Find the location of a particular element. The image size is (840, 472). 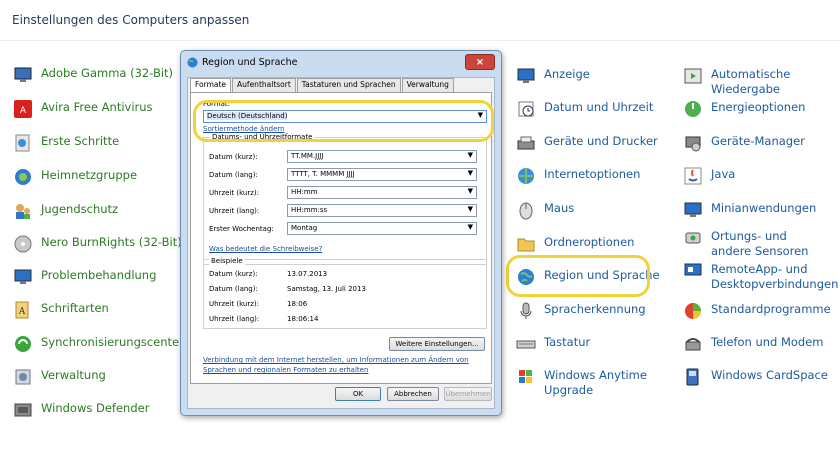

cp-item-adobe-gamma: Adobe Gamma (32-Bit) is located at coordinates (92, 76).